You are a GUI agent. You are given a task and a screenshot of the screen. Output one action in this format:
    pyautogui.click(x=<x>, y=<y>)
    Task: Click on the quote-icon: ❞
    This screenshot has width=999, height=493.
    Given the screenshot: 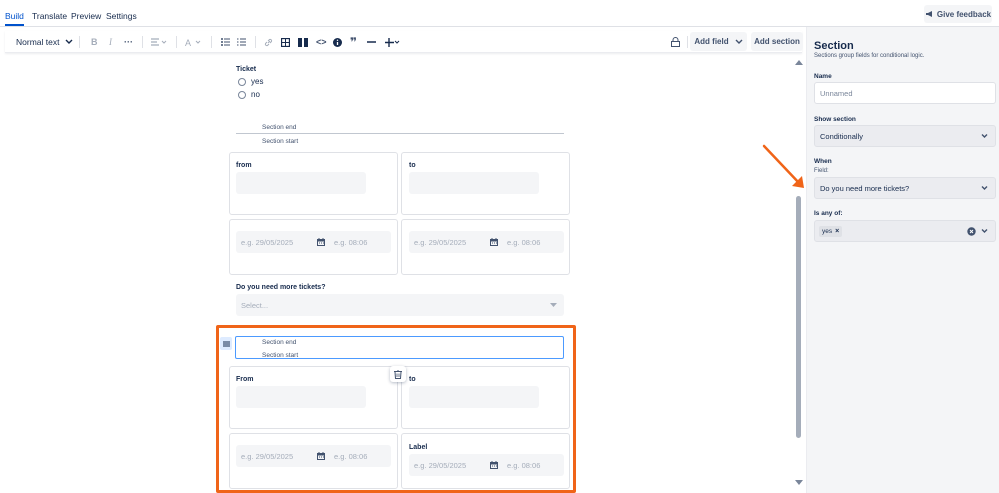 What is the action you would take?
    pyautogui.click(x=353, y=42)
    